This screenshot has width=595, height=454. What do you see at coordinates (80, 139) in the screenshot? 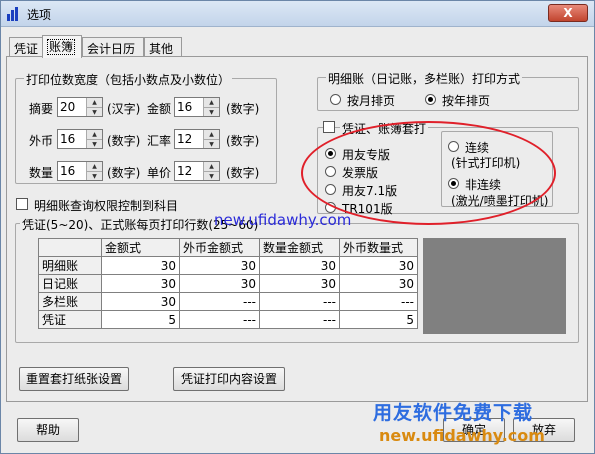
I see `foreign-currency-width-spinner: 16 ▲ ▼` at bounding box center [80, 139].